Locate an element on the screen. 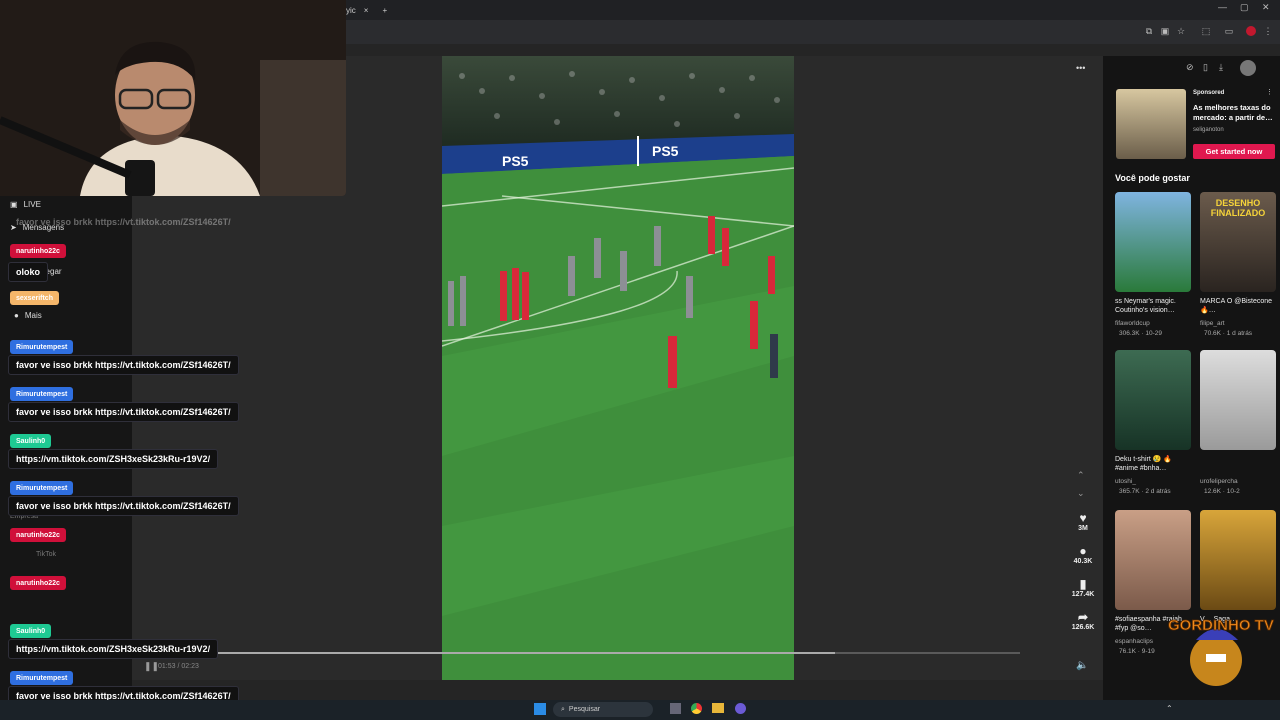 The width and height of the screenshot is (1280, 720). streamer-figure is located at coordinates (173, 98).